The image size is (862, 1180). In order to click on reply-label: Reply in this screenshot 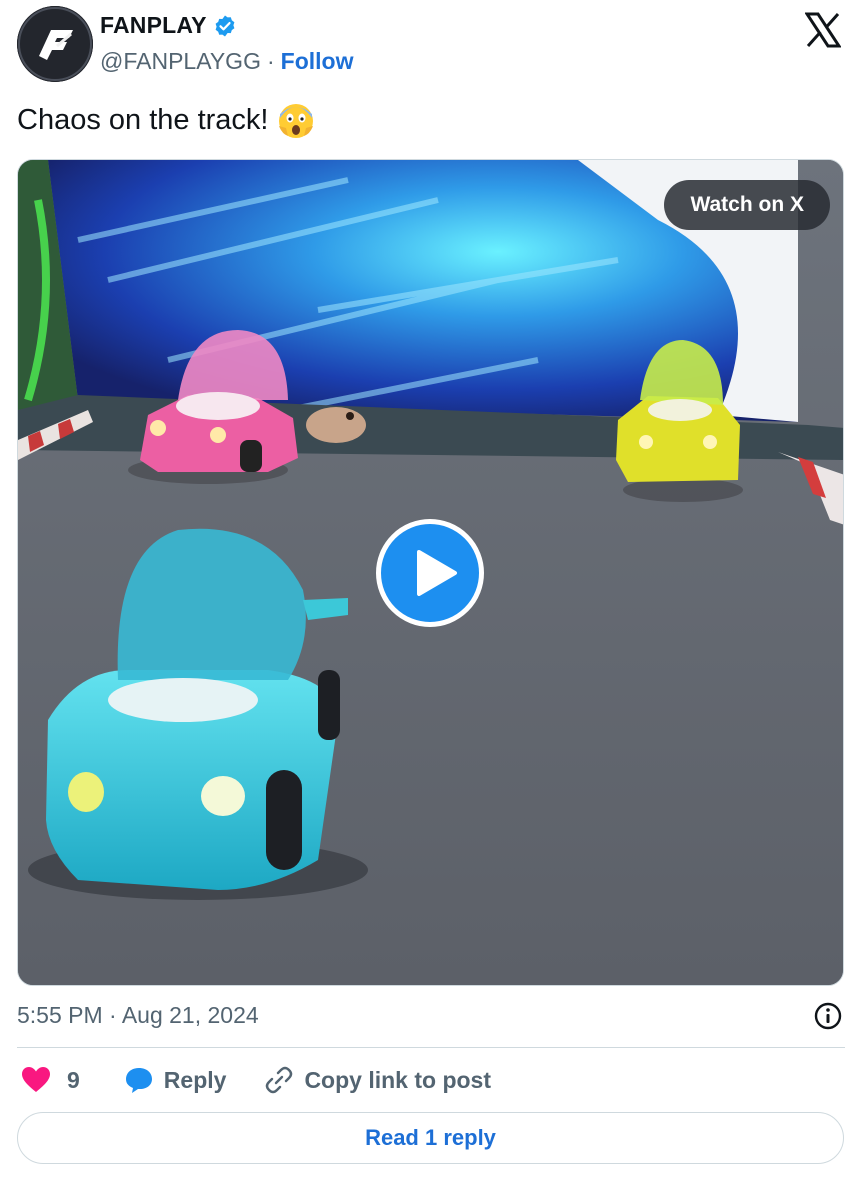, I will do `click(195, 1079)`.